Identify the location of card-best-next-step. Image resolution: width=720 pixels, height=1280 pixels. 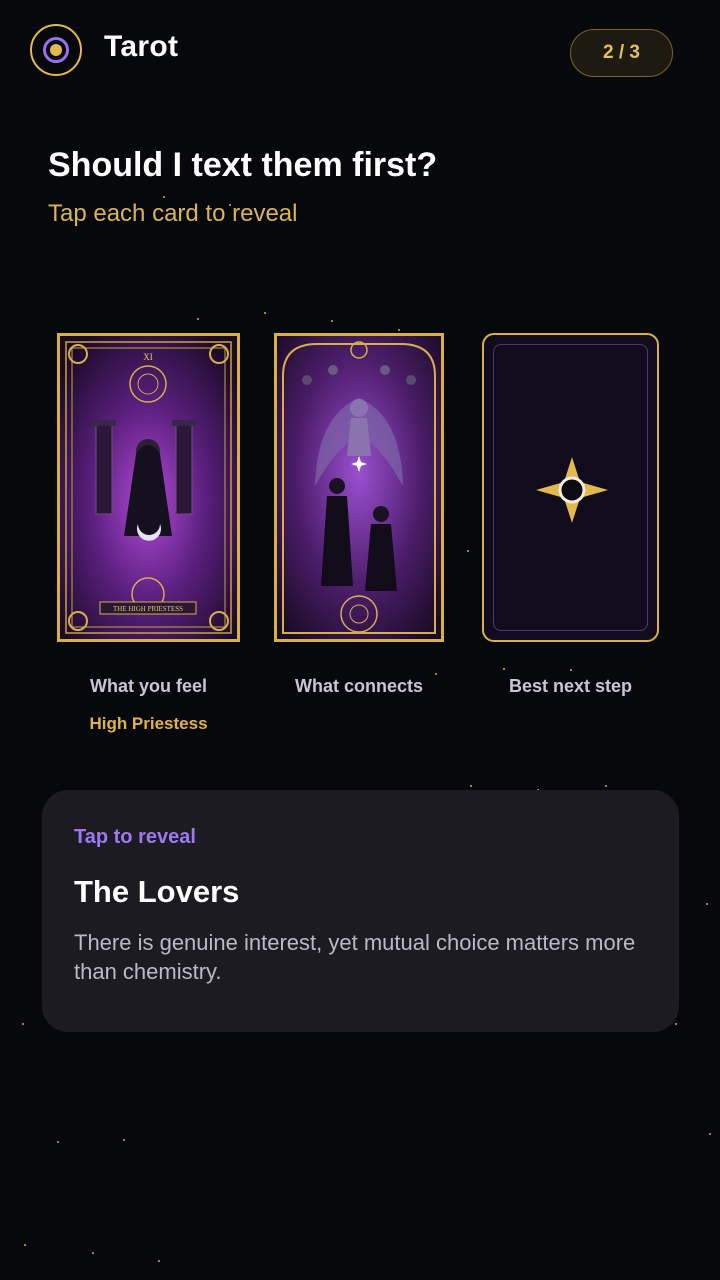
(570, 487).